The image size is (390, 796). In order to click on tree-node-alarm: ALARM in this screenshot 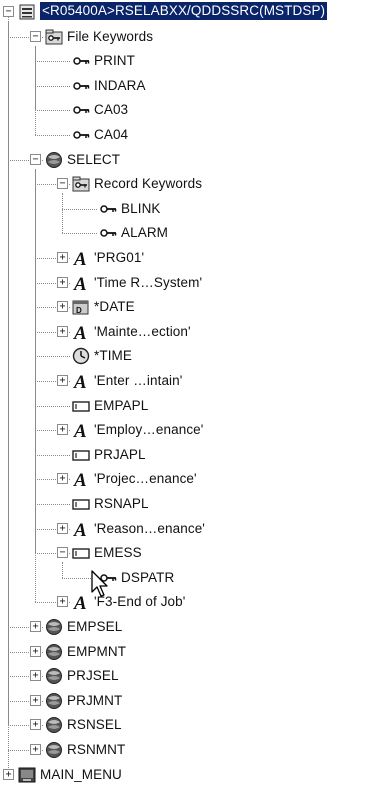, I will do `click(195, 234)`.